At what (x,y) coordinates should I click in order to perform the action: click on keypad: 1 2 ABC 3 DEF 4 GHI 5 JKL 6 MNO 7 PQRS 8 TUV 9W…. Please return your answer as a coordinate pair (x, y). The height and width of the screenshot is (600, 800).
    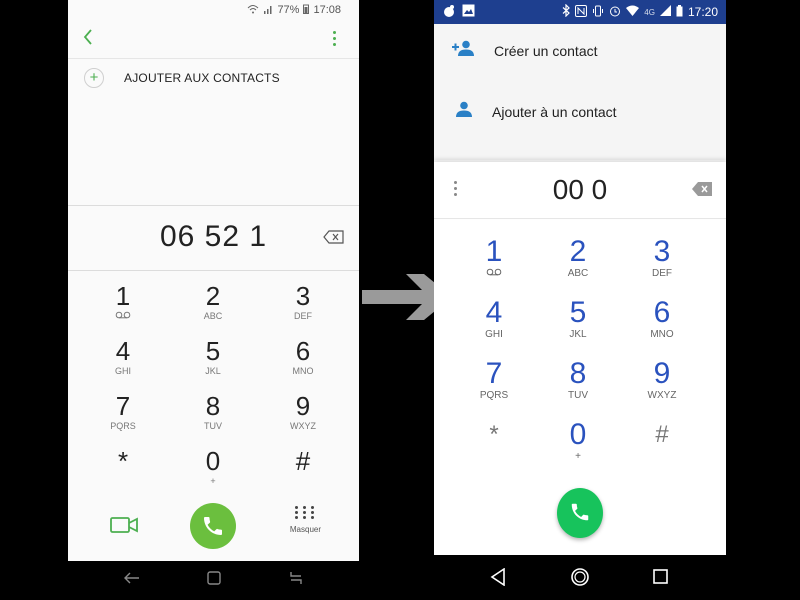
    Looking at the image, I should click on (578, 358).